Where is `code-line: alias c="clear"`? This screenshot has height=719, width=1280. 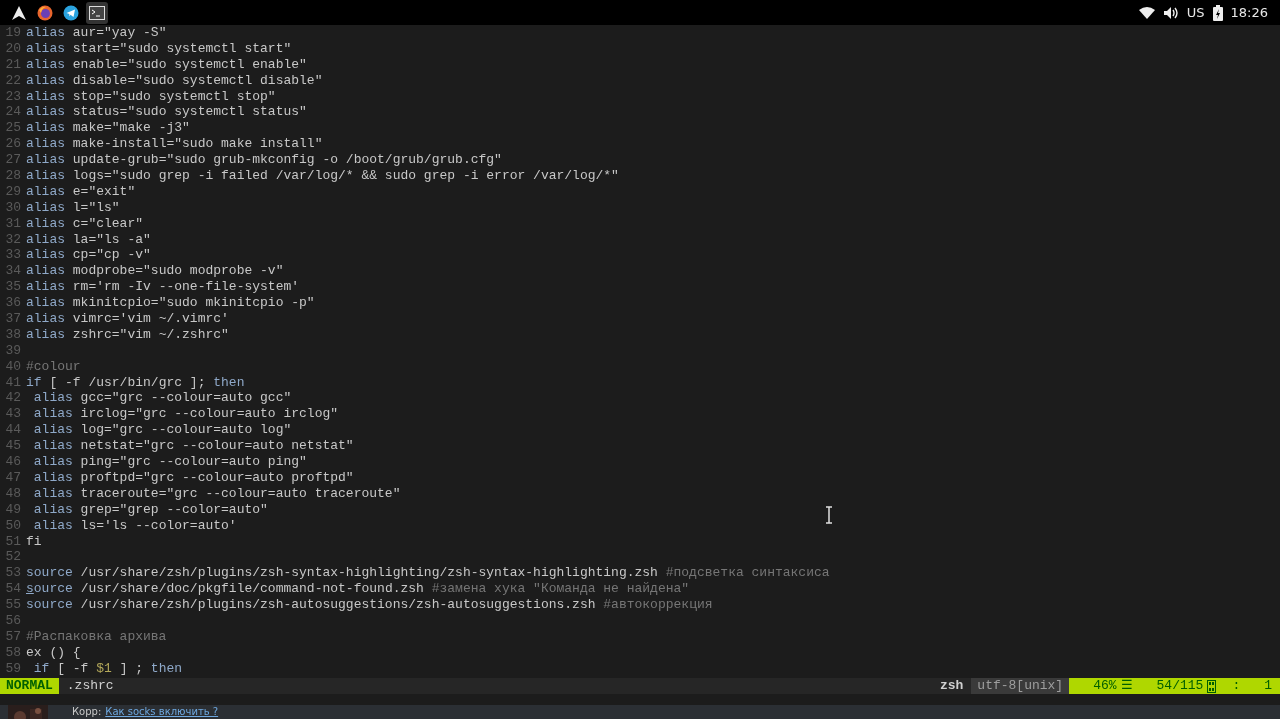 code-line: alias c="clear" is located at coordinates (85, 223).